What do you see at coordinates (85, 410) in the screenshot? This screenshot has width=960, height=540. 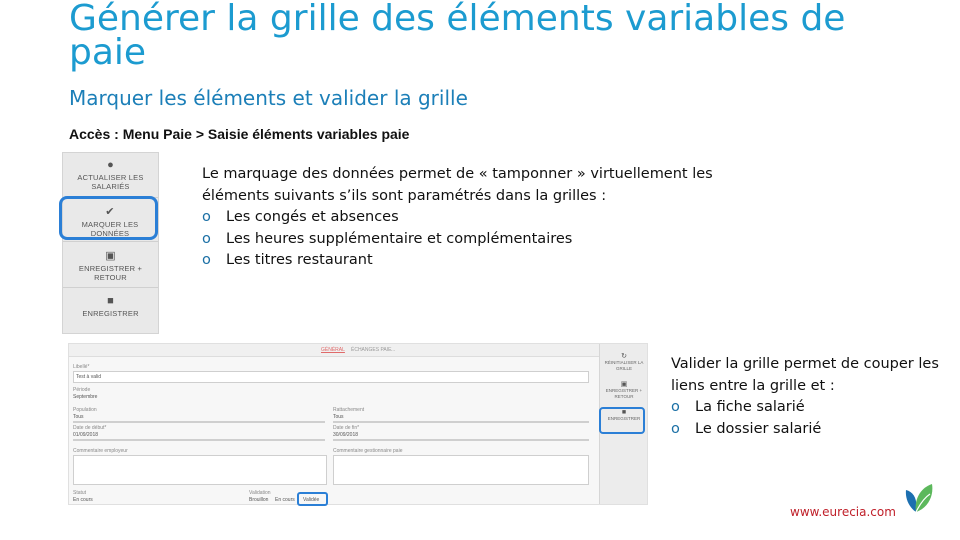 I see `field-label: Population` at bounding box center [85, 410].